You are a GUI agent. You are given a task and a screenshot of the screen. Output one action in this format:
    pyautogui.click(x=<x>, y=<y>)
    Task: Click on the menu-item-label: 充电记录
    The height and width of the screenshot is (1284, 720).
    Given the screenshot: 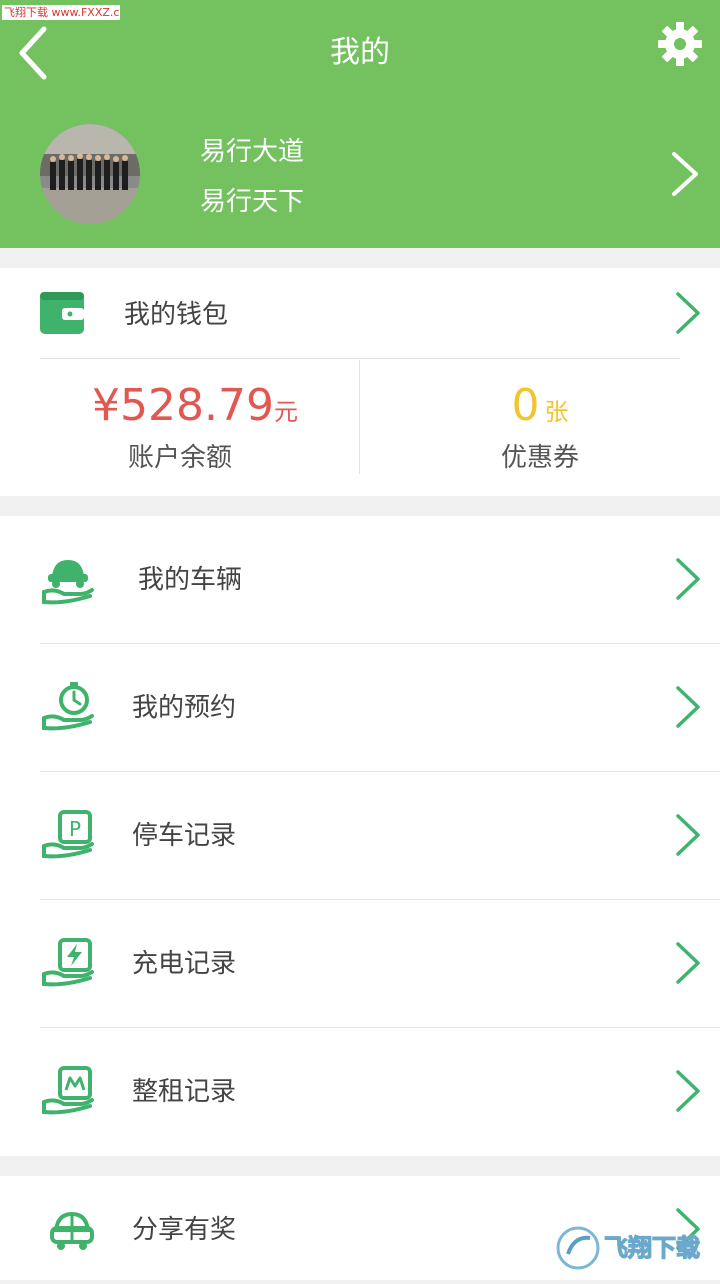 What is the action you would take?
    pyautogui.click(x=184, y=964)
    